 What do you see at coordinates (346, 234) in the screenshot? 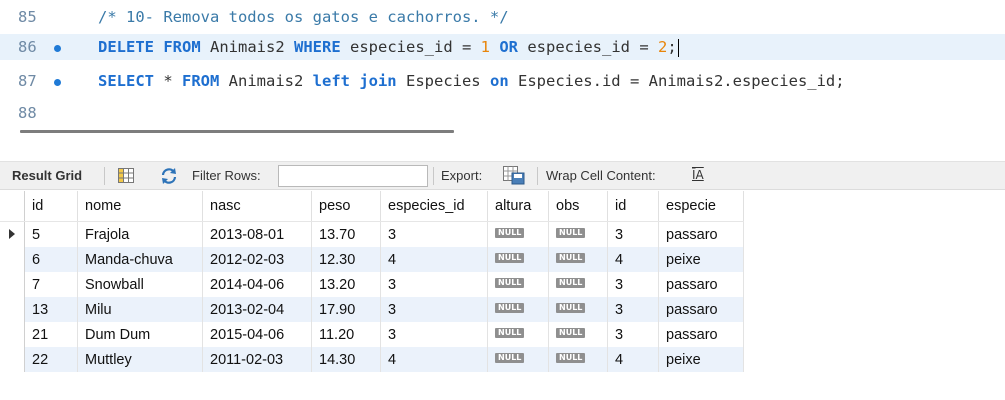
I see `table-cell: 13.70` at bounding box center [346, 234].